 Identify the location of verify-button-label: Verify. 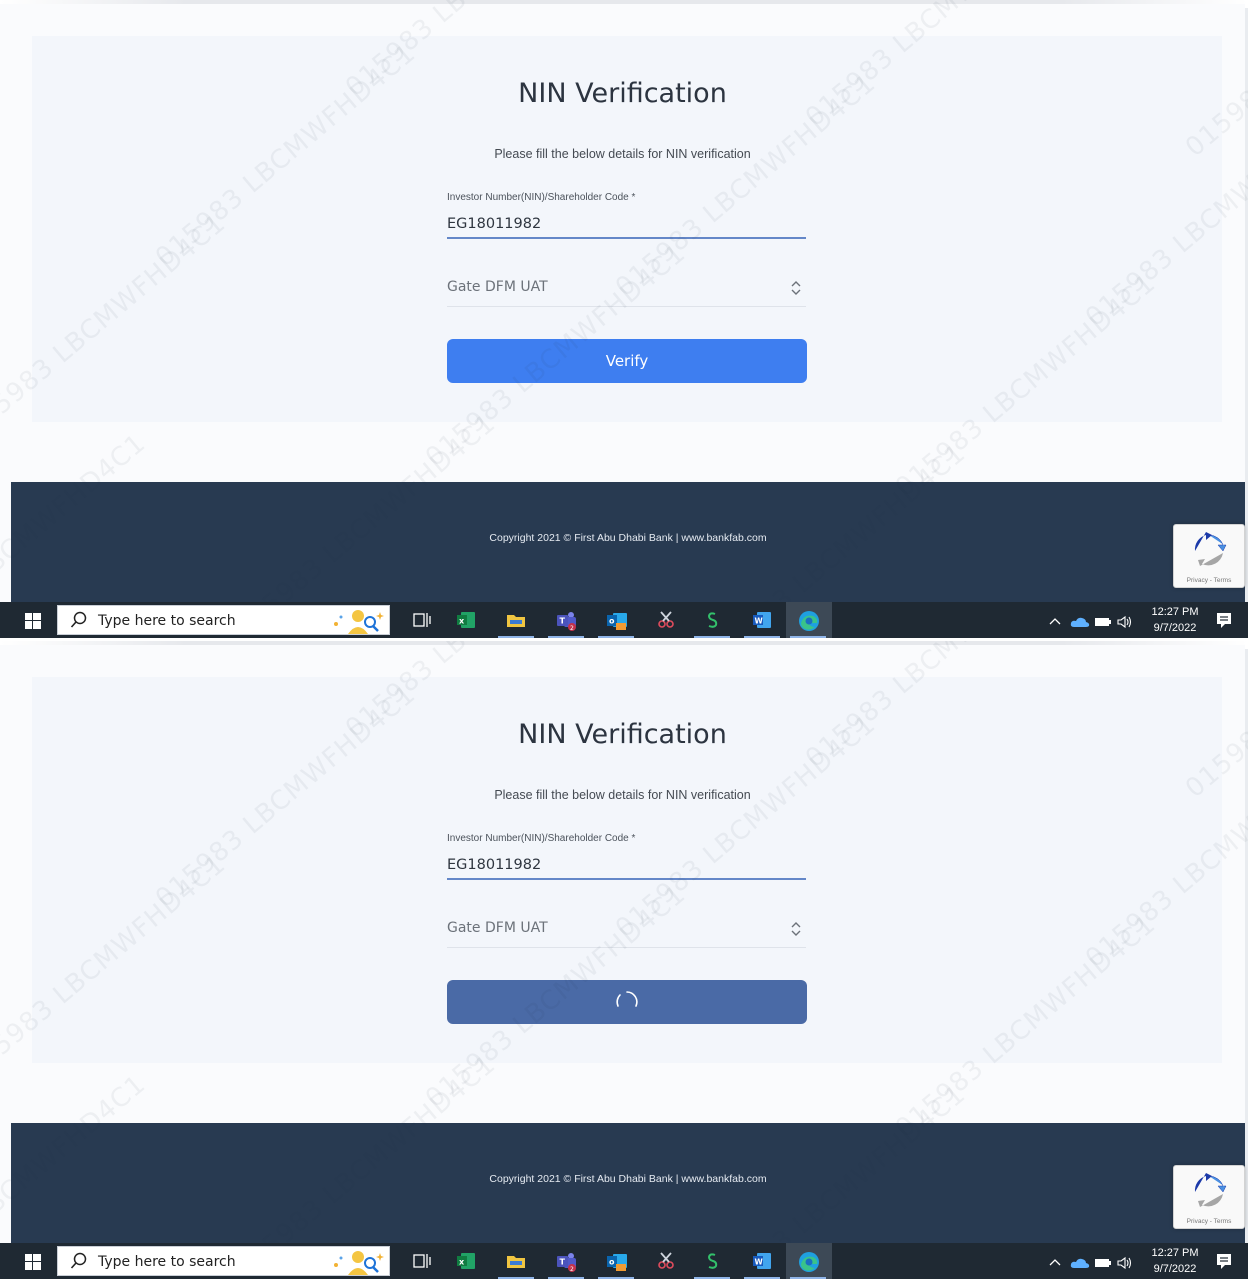
(627, 361).